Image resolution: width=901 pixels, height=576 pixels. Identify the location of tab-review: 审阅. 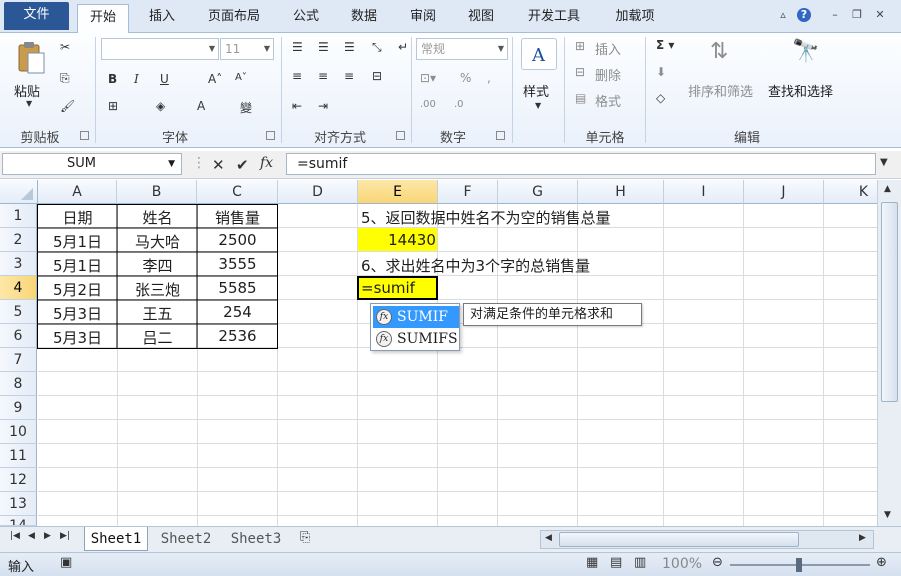
(423, 18).